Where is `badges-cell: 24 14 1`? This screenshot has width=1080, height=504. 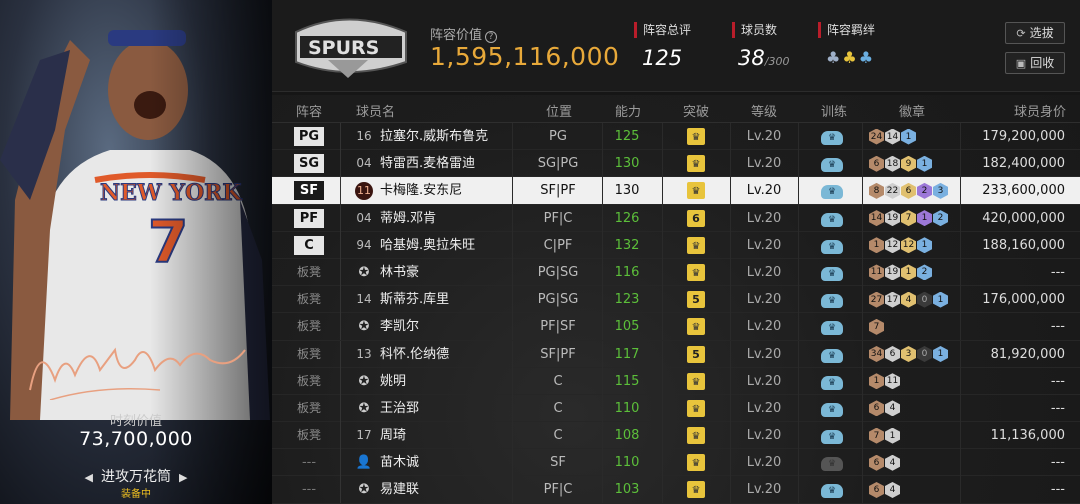 badges-cell: 24 14 1 is located at coordinates (919, 136).